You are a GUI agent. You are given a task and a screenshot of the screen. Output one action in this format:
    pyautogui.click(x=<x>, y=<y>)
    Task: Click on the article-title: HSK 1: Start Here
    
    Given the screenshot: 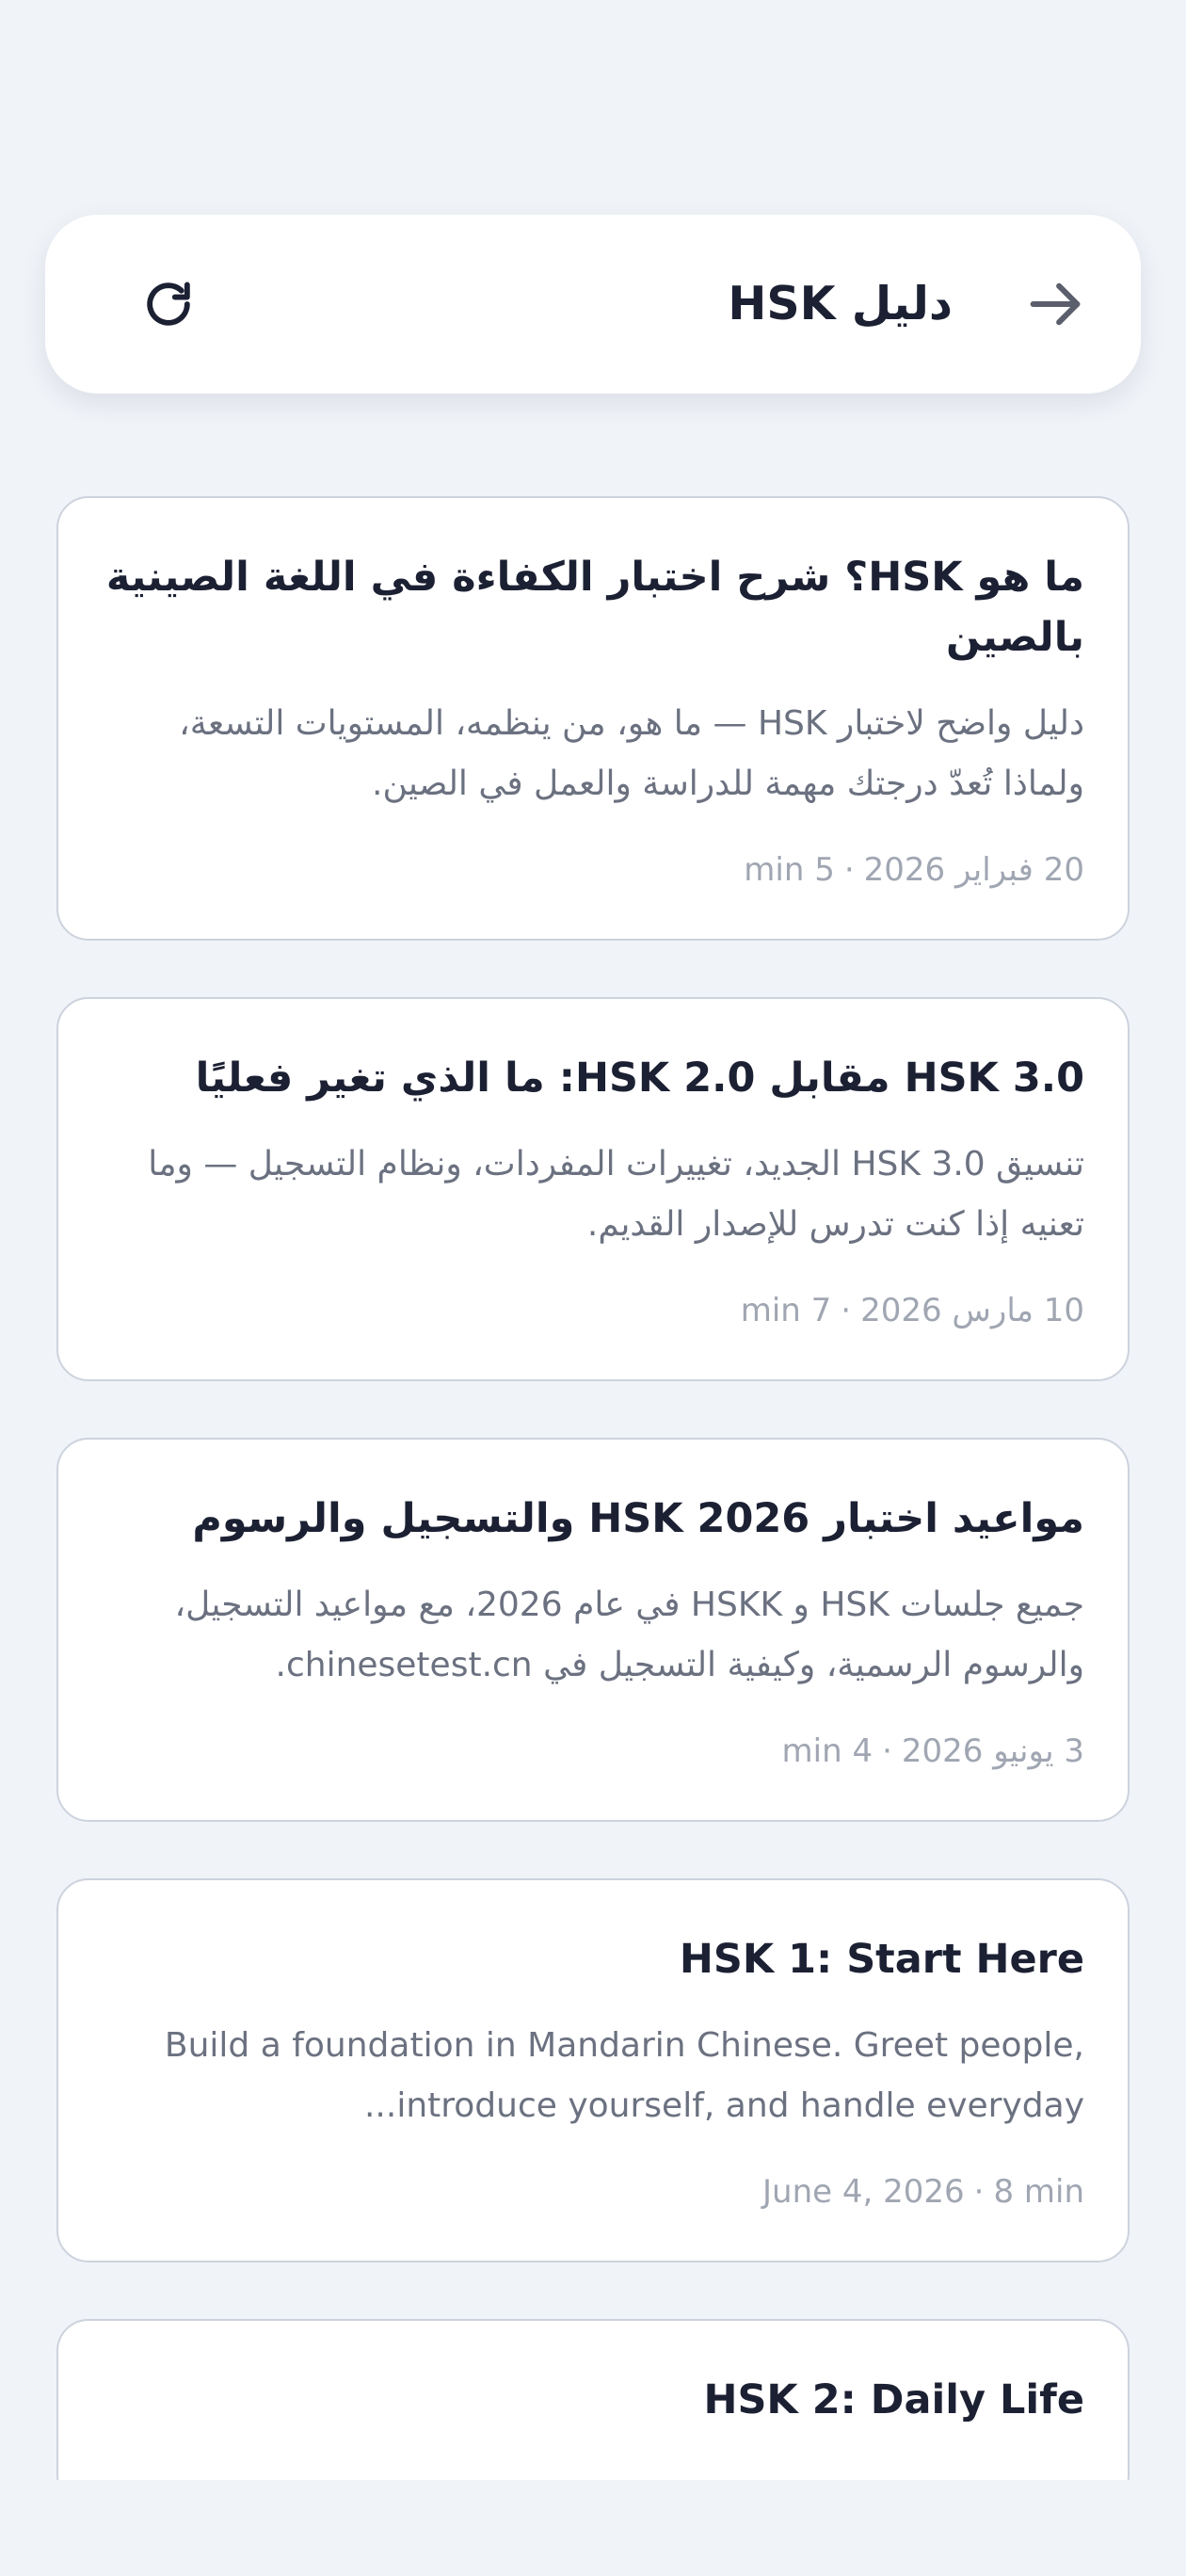 What is the action you would take?
    pyautogui.click(x=881, y=1959)
    